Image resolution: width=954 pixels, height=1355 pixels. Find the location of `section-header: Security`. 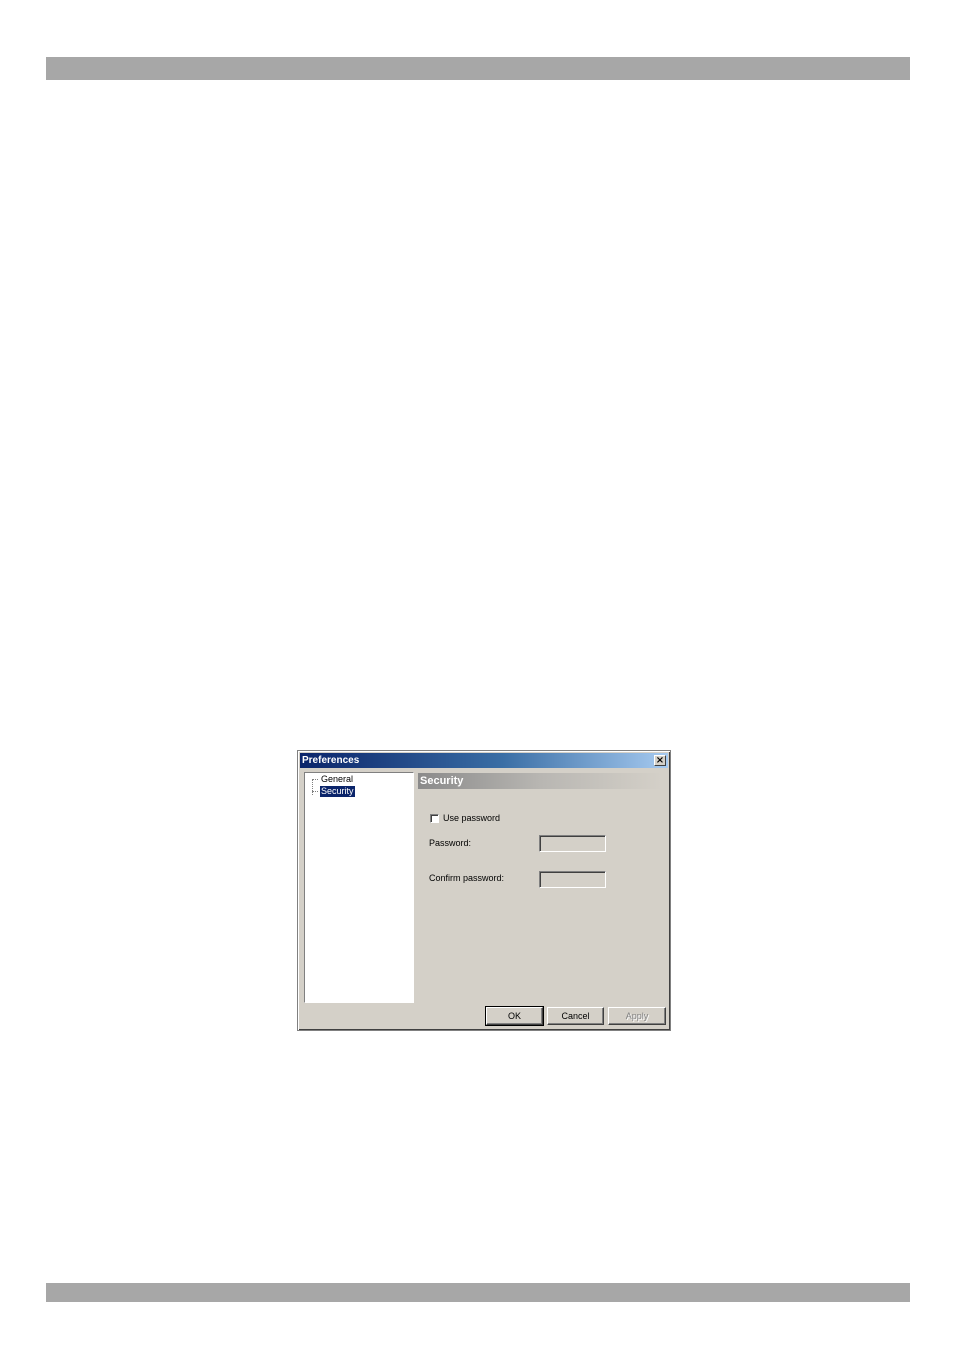

section-header: Security is located at coordinates (540, 781).